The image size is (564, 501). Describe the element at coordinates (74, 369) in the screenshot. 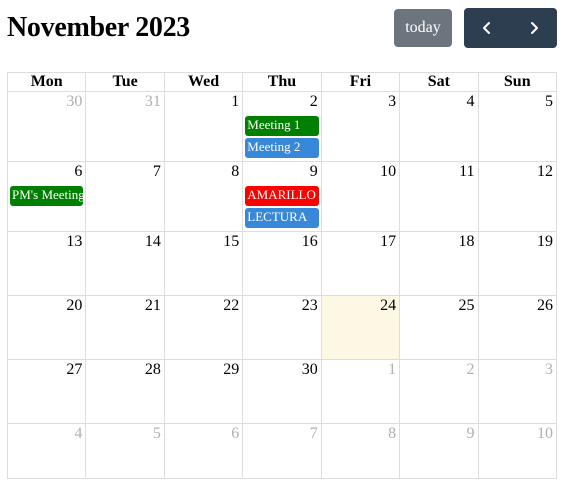

I see `day-number: 27` at that location.